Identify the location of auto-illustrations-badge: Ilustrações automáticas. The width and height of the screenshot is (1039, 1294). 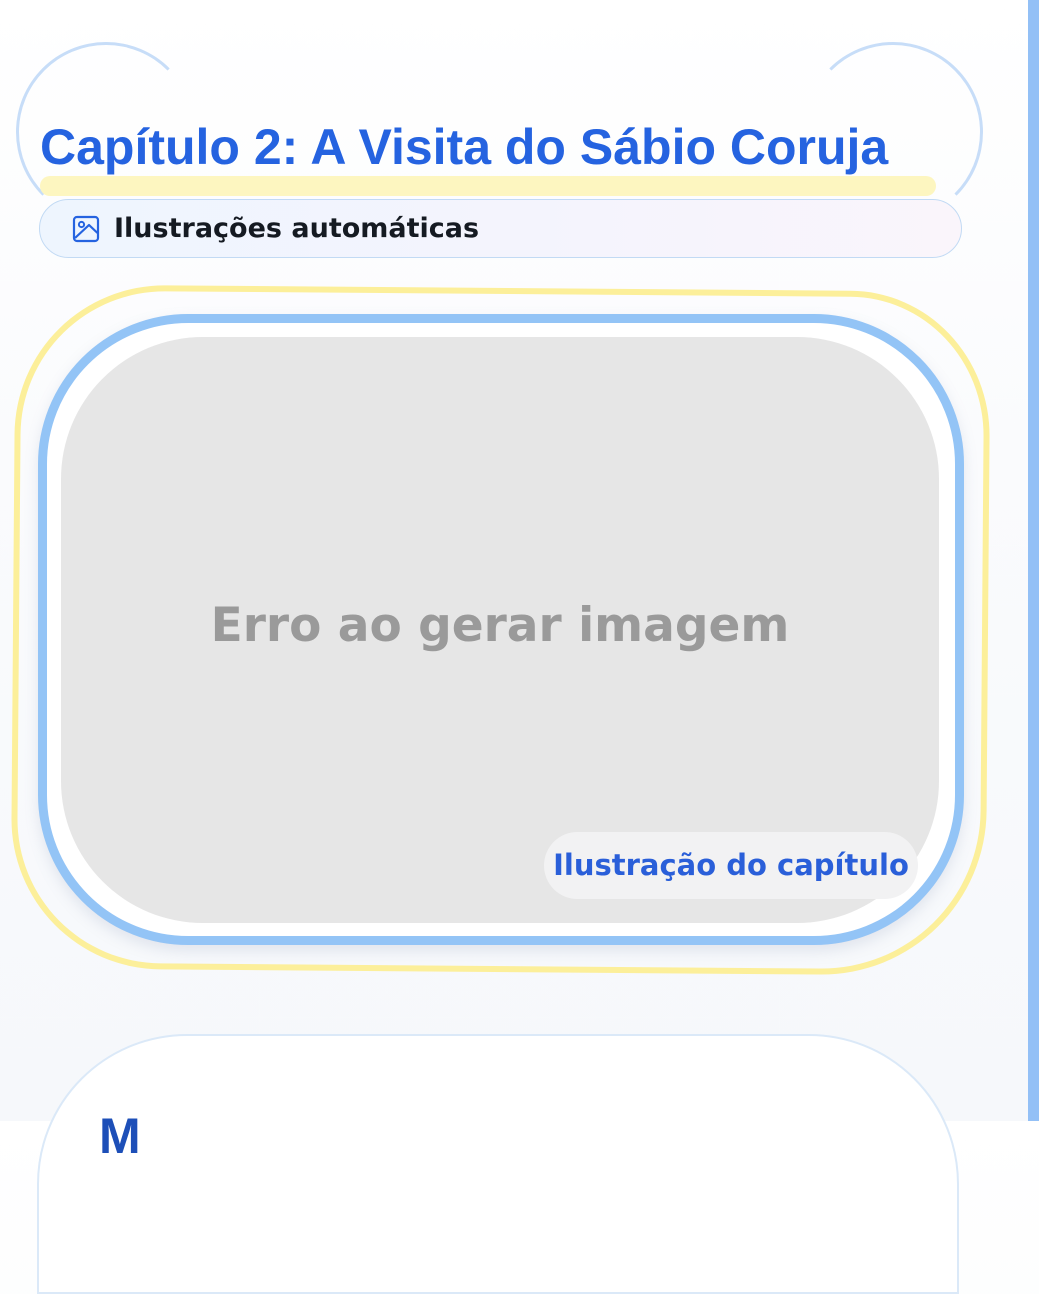
(500, 228).